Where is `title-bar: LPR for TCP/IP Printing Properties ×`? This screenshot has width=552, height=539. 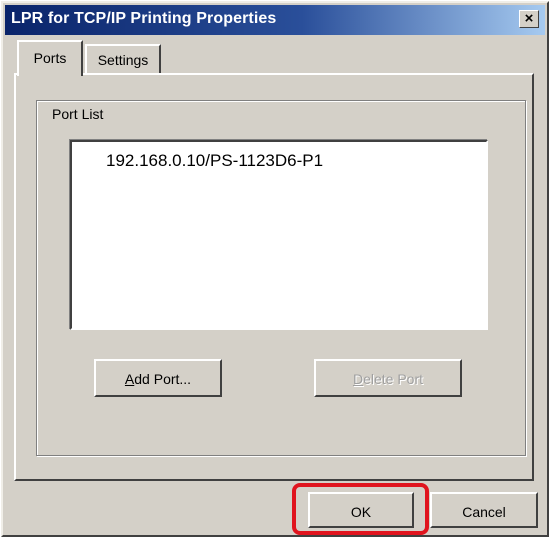
title-bar: LPR for TCP/IP Printing Properties × is located at coordinates (275, 20).